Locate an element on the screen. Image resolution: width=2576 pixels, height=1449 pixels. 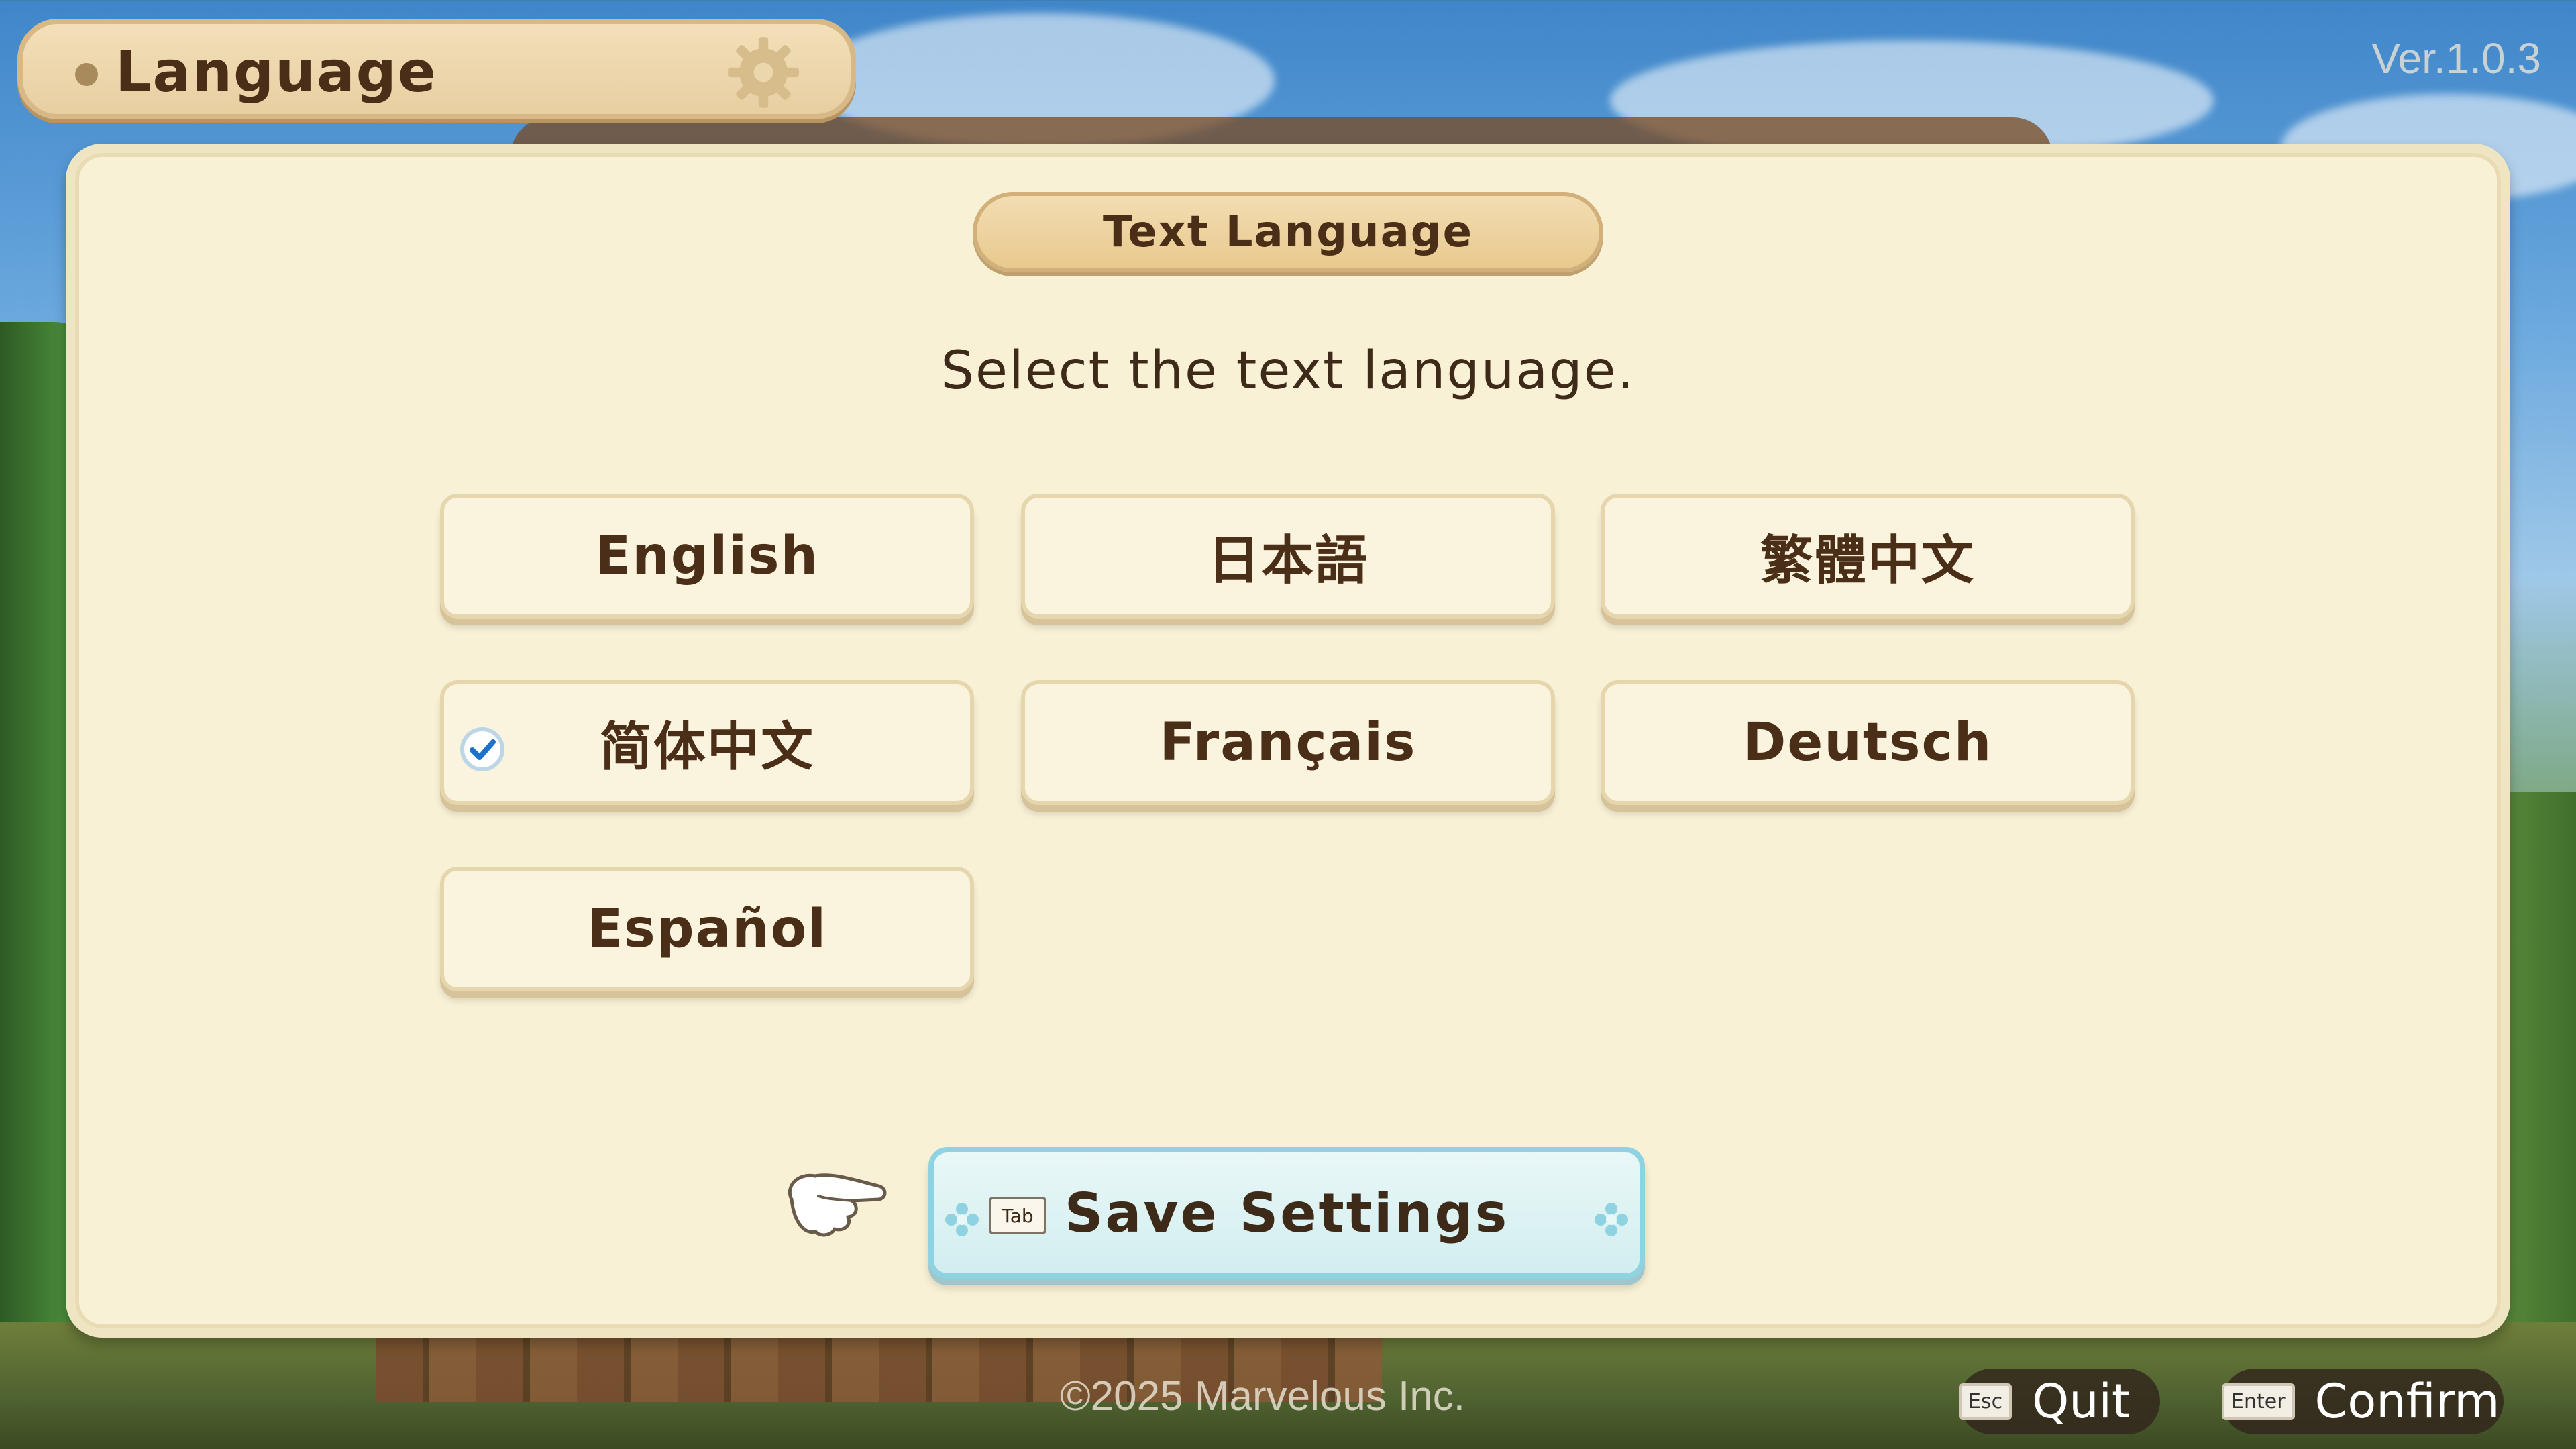
esc-key-icon: Esc is located at coordinates (1985, 1401).